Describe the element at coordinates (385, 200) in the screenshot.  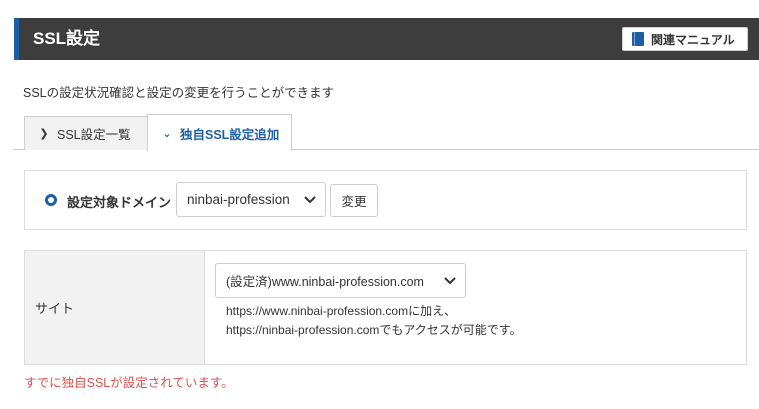
I see `domain-selector-panel: 設定対象ドメイン ninbai-profession 変更` at that location.